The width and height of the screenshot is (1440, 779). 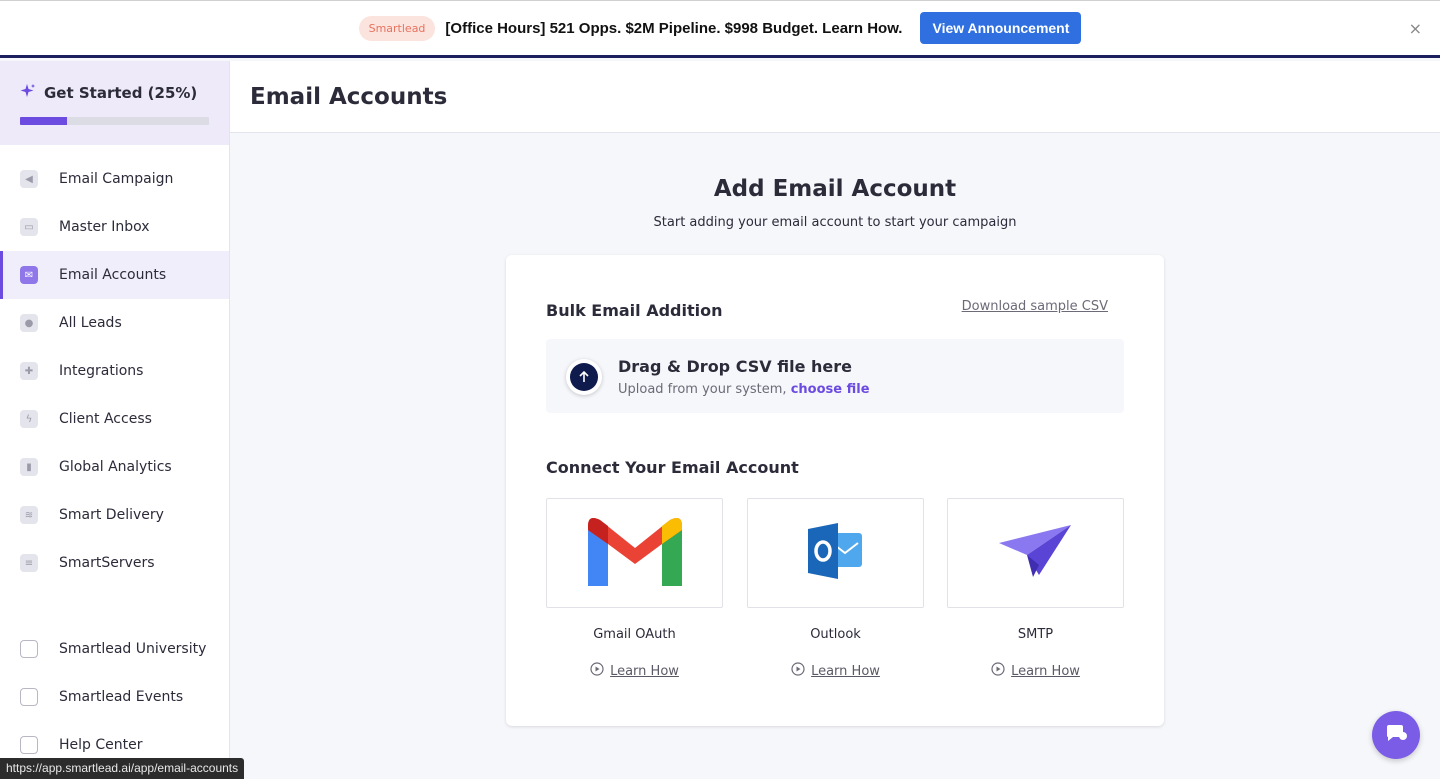 I want to click on gmail-learn-how-link: Learn How, so click(x=634, y=671).